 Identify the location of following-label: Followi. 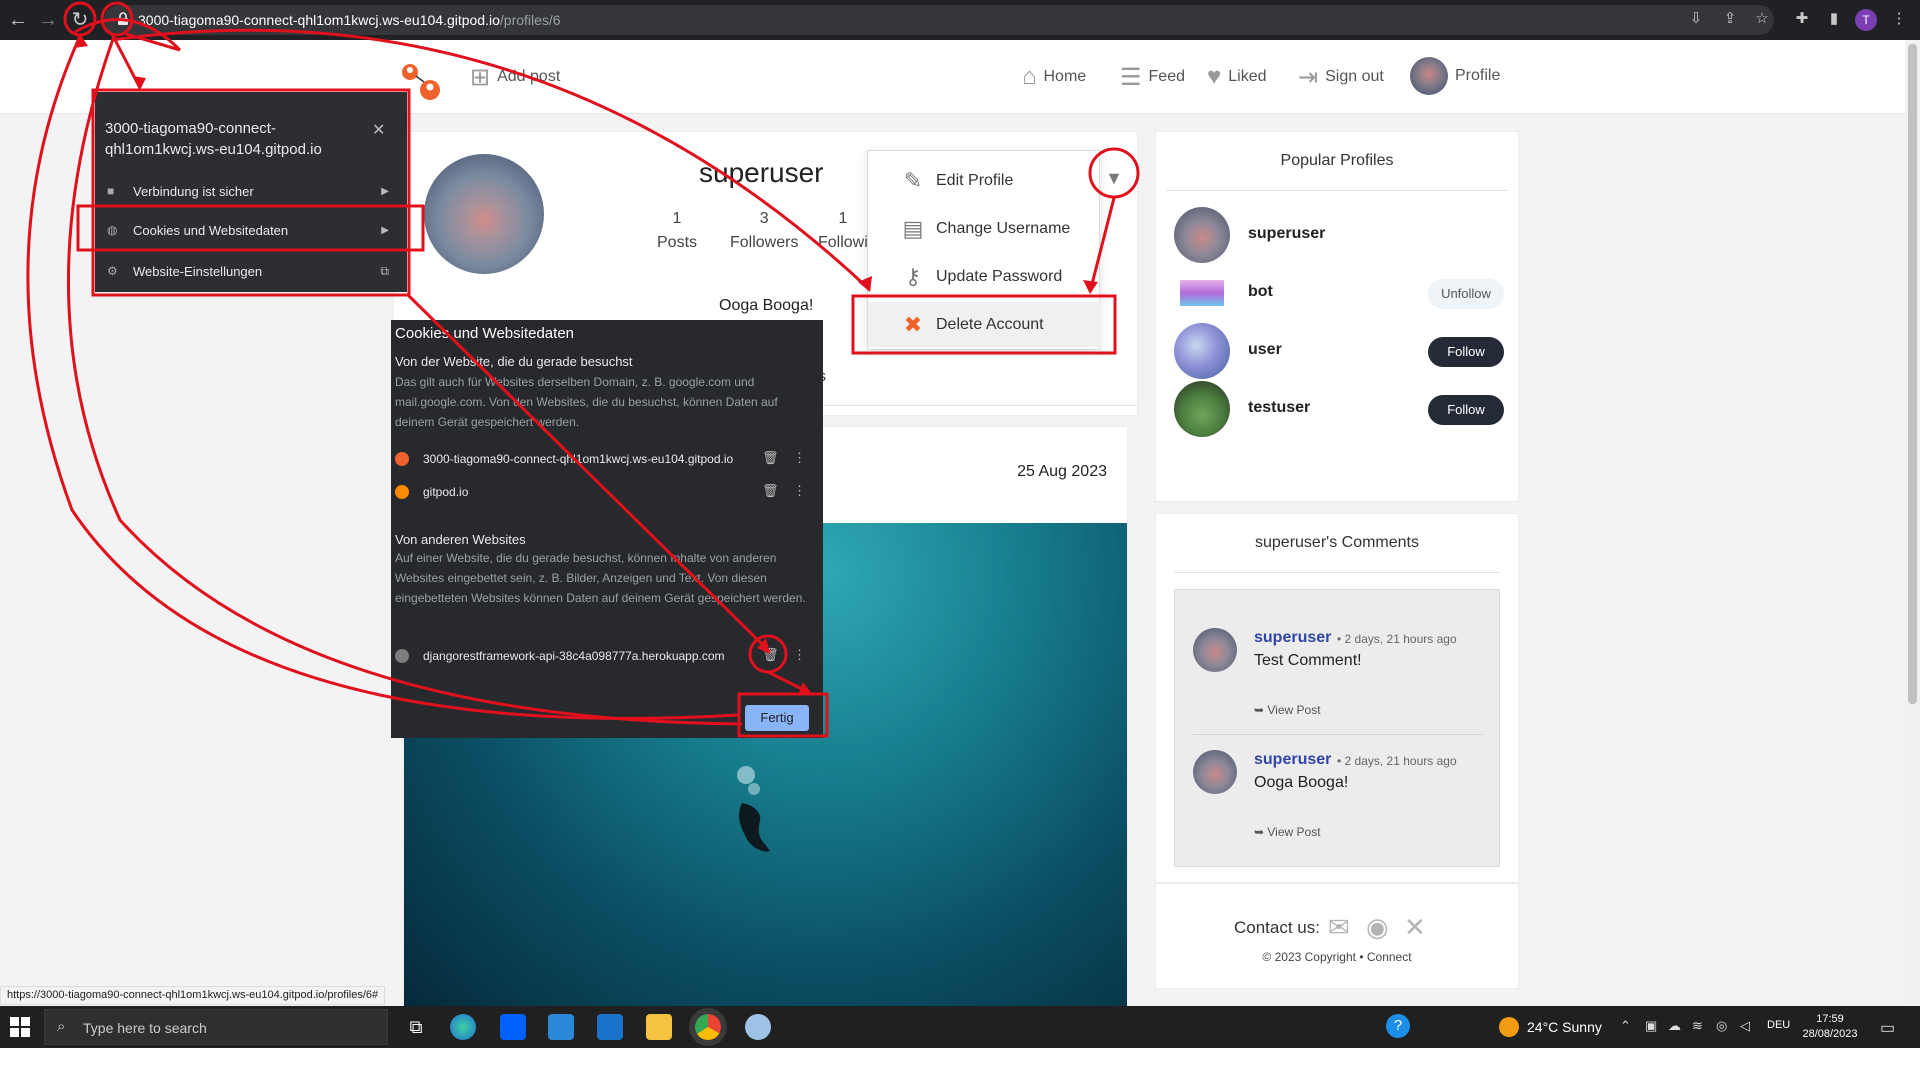
(843, 242).